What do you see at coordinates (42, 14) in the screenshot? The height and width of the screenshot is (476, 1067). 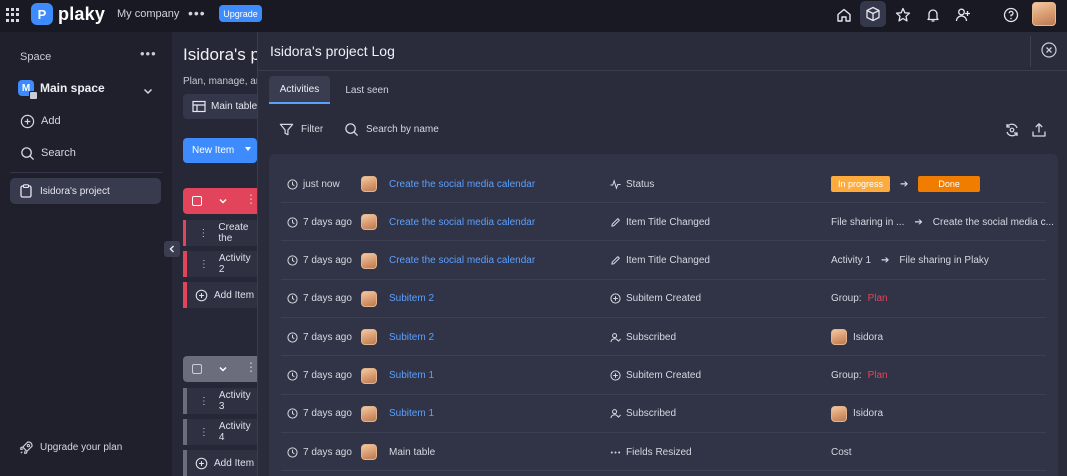 I see `plaky-logo-icon: P` at bounding box center [42, 14].